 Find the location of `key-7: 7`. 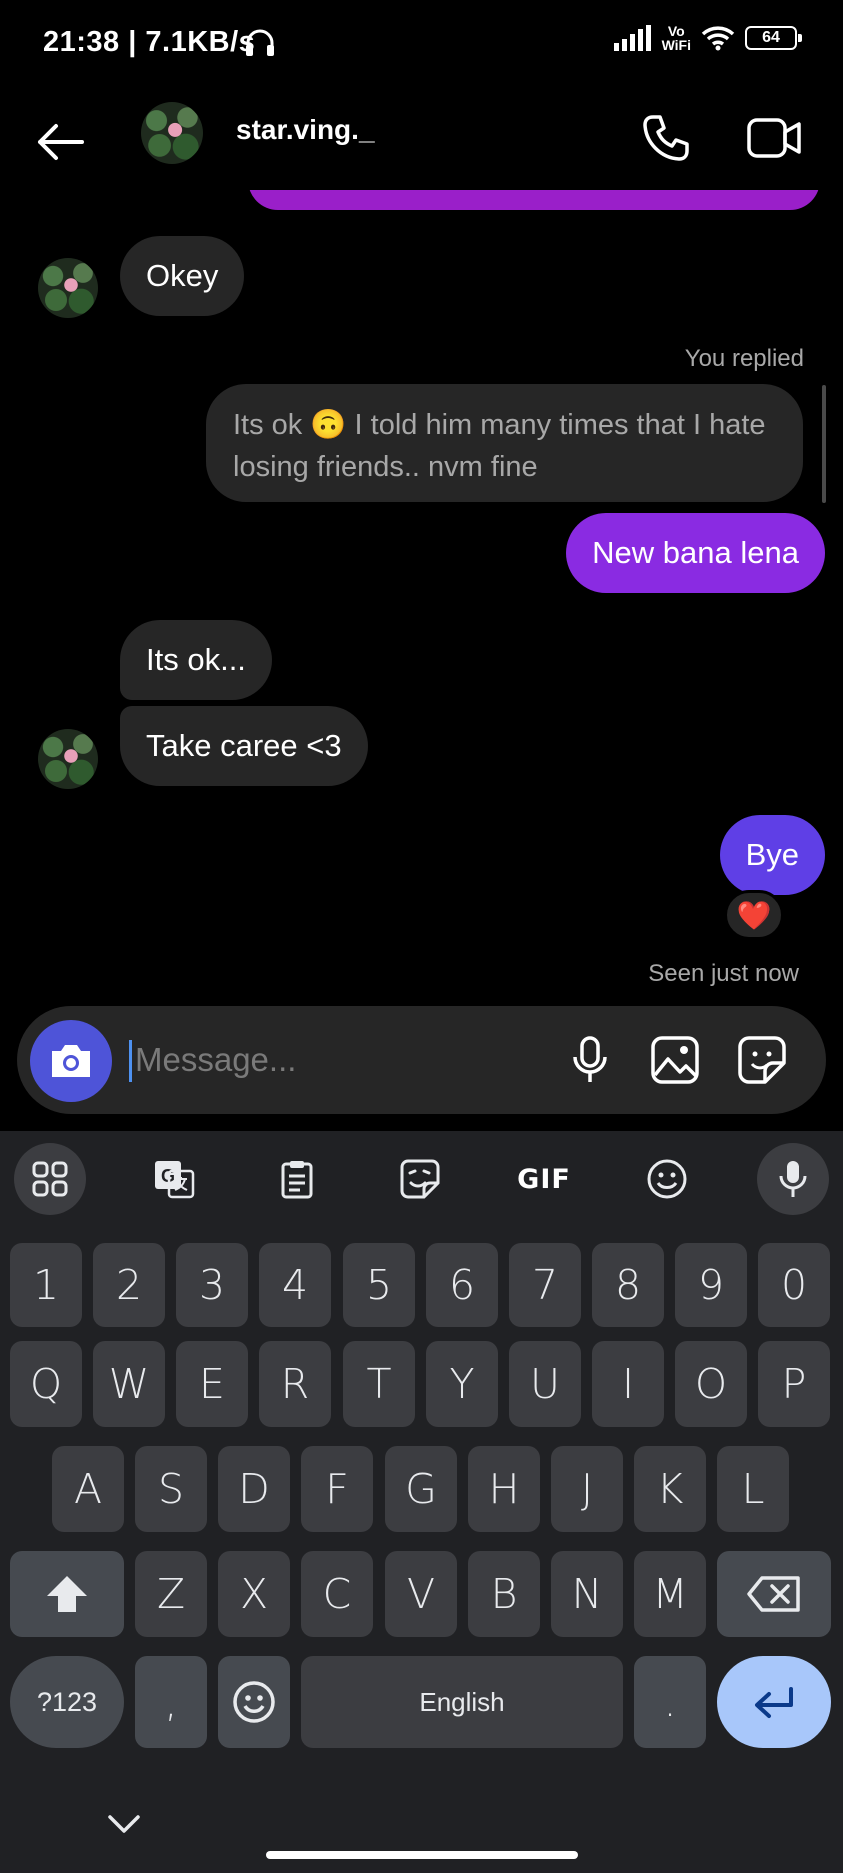

key-7: 7 is located at coordinates (545, 1285).